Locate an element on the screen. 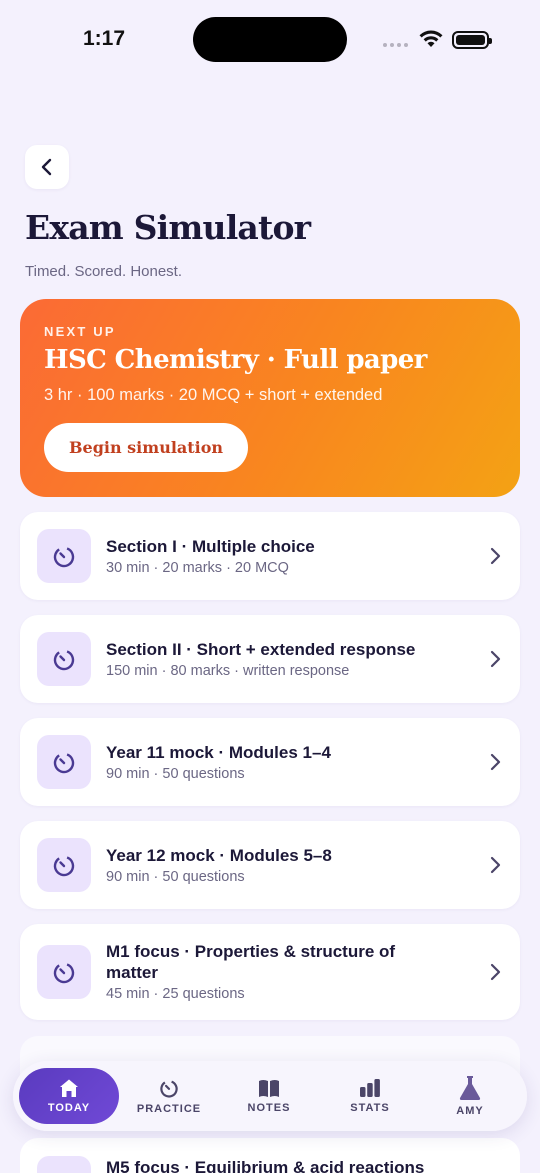 This screenshot has height=1173, width=540. cellular-signal-icon is located at coordinates (395, 45).